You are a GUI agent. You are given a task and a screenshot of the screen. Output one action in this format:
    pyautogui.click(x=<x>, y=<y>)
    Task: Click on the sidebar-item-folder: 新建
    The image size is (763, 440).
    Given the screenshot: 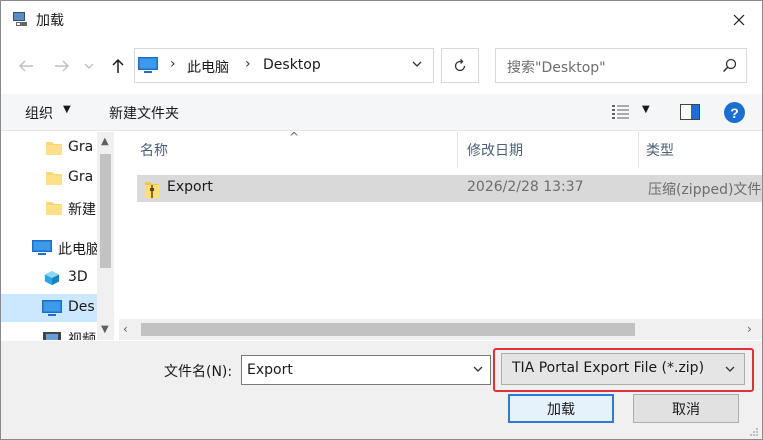 What is the action you would take?
    pyautogui.click(x=49, y=208)
    